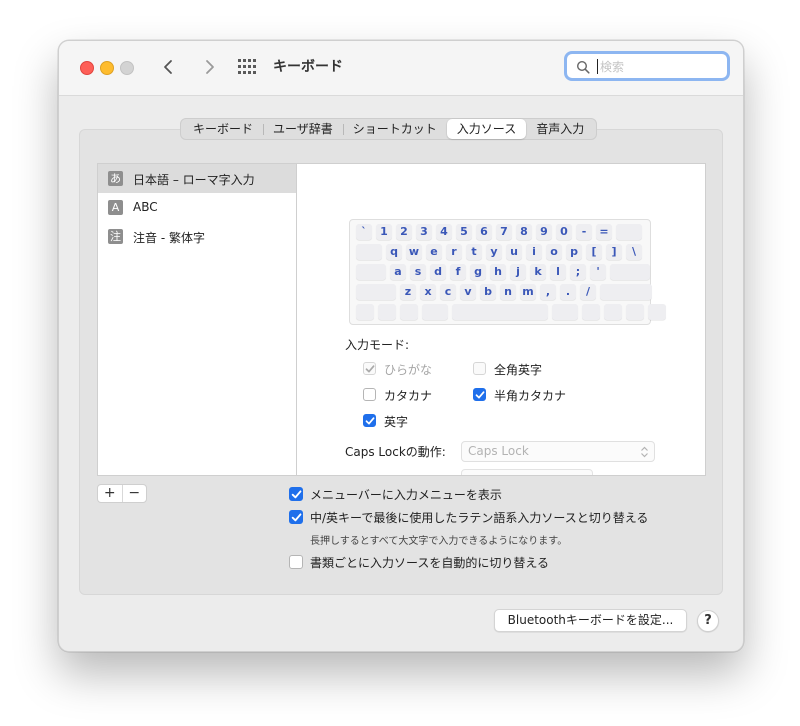  What do you see at coordinates (110, 493) in the screenshot?
I see `add-source-button: +` at bounding box center [110, 493].